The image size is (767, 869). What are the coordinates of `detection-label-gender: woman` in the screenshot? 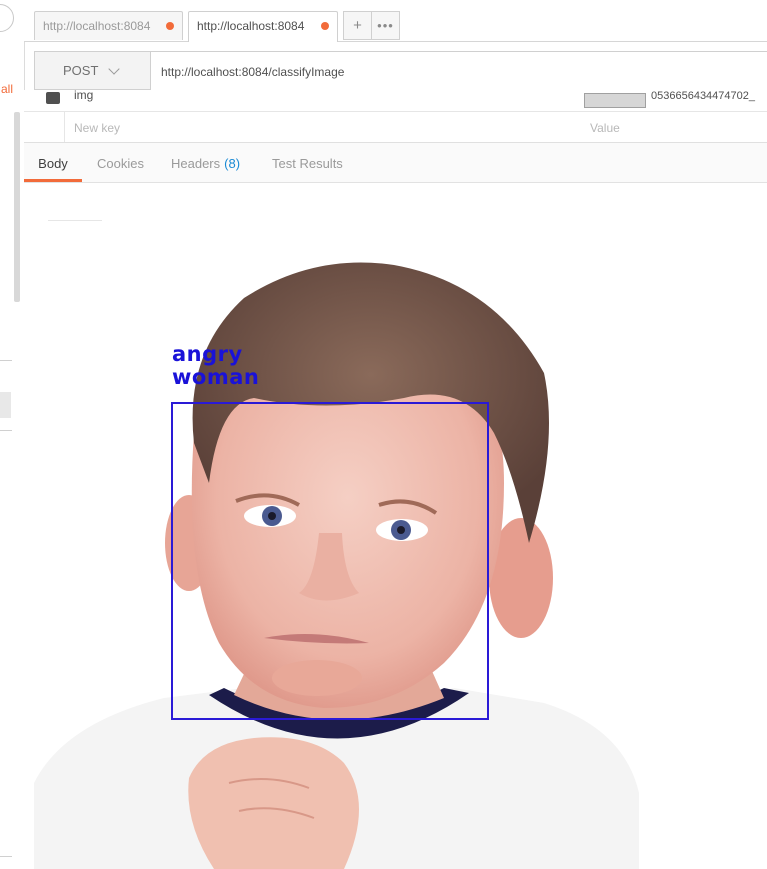 It's located at (216, 377).